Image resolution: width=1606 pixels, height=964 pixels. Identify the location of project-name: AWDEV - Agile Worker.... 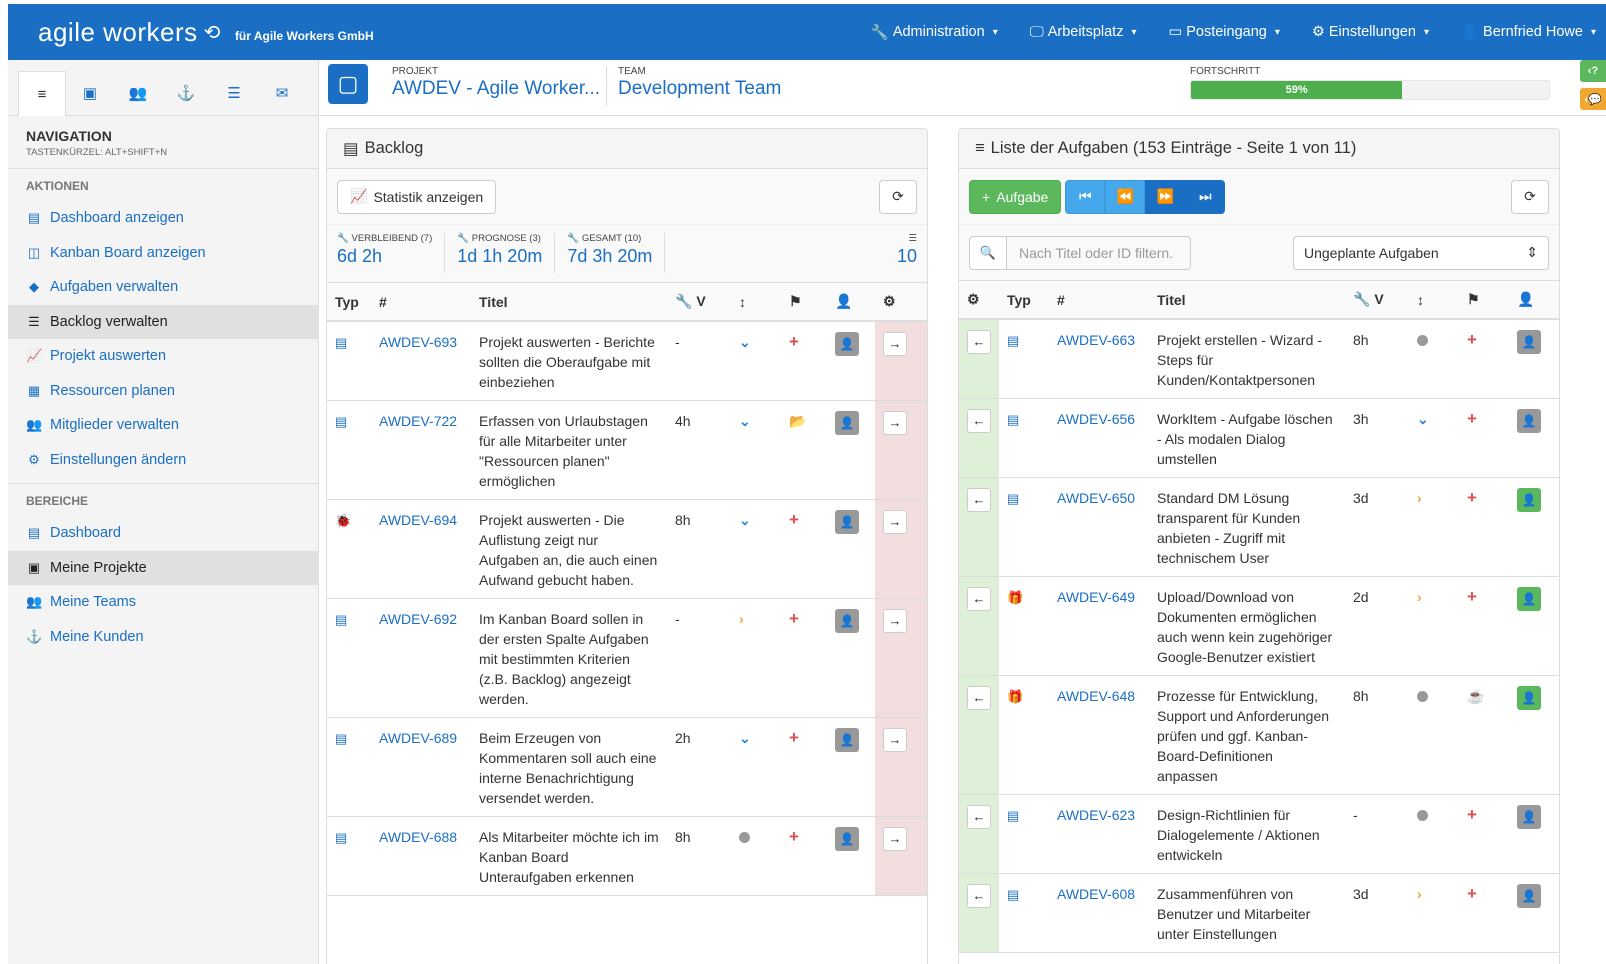
(496, 89).